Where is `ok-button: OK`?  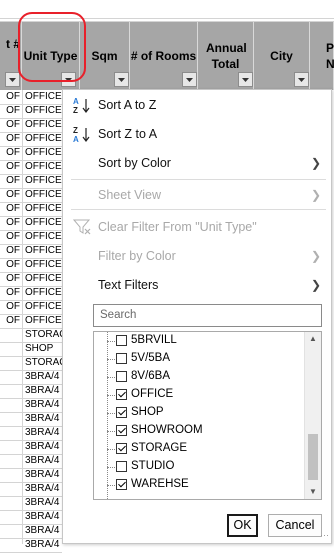 ok-button: OK is located at coordinates (242, 525).